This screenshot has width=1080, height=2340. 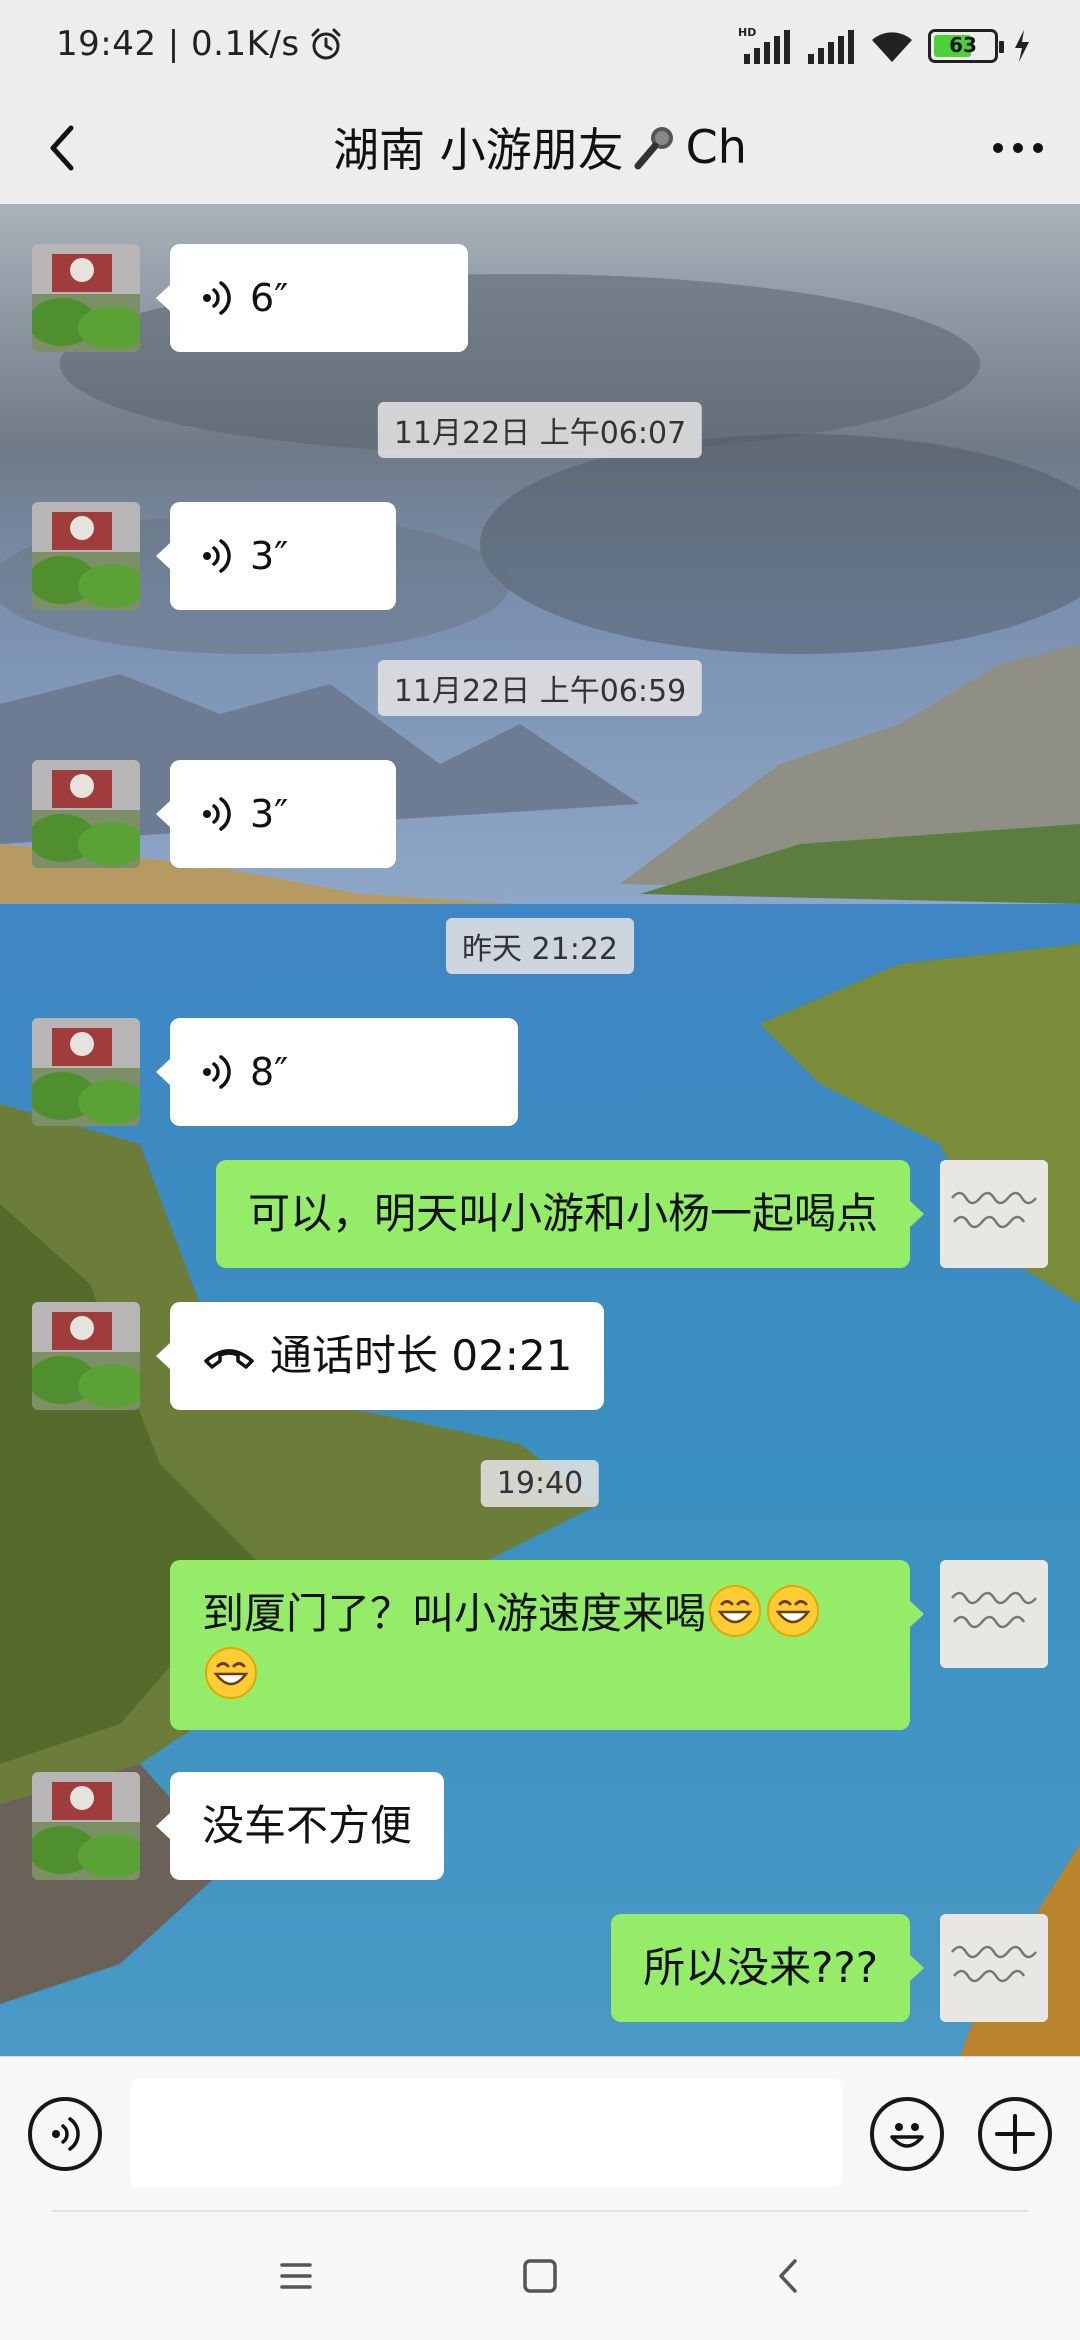 I want to click on voice-input-button, so click(x=65, y=2134).